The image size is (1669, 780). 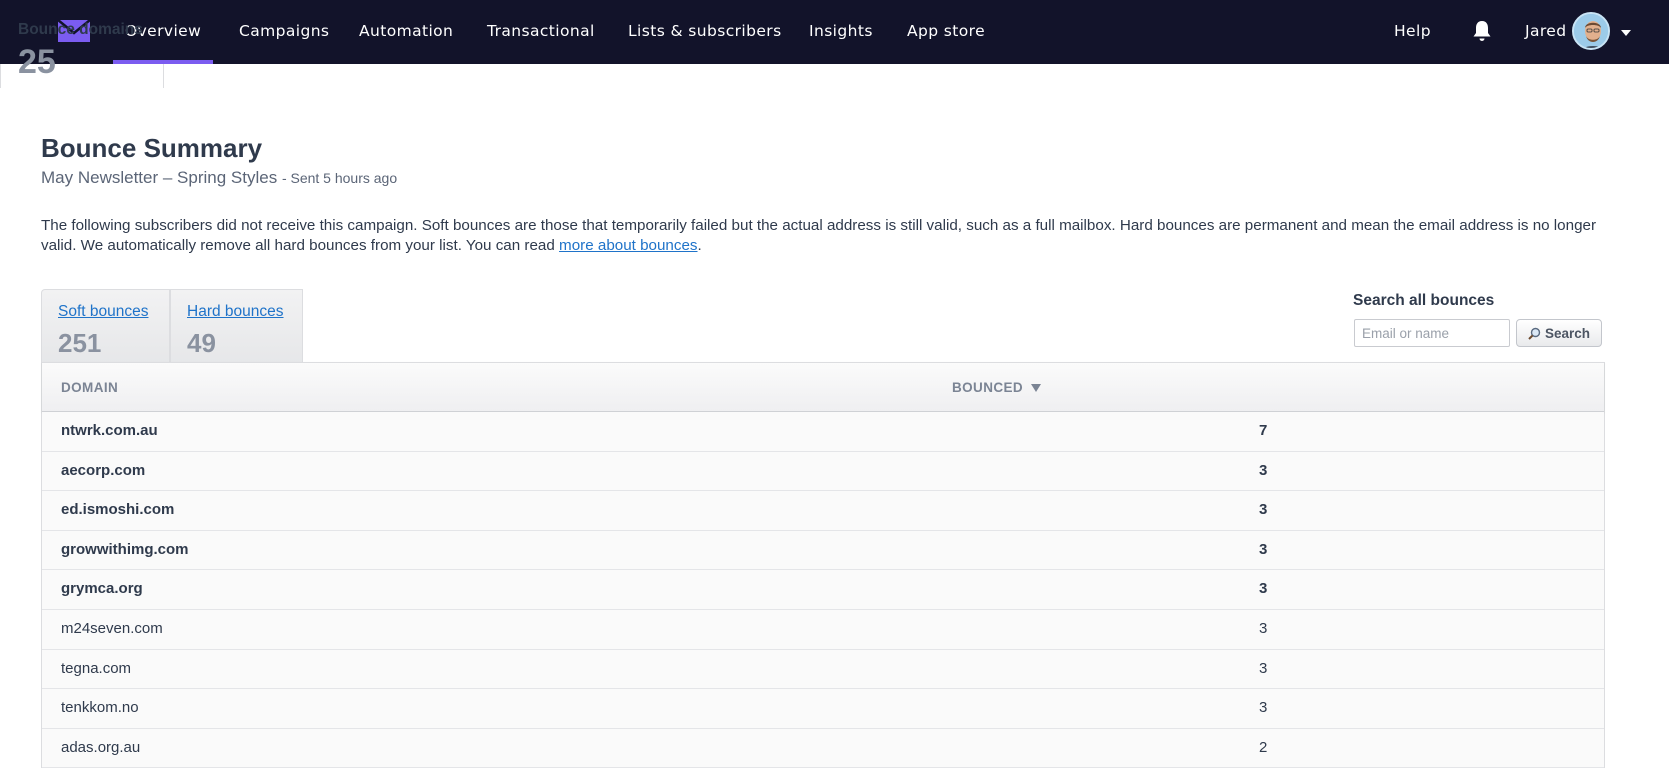 What do you see at coordinates (823, 550) in the screenshot?
I see `table-row: growwithimg.com 3` at bounding box center [823, 550].